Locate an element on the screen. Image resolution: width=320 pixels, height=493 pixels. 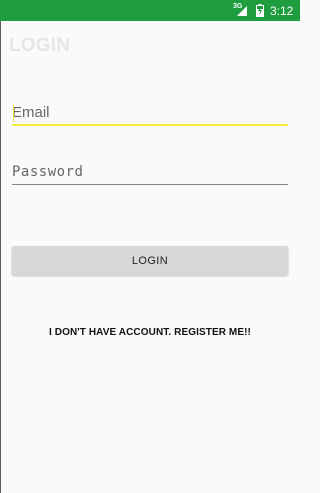
email-field is located at coordinates (150, 114).